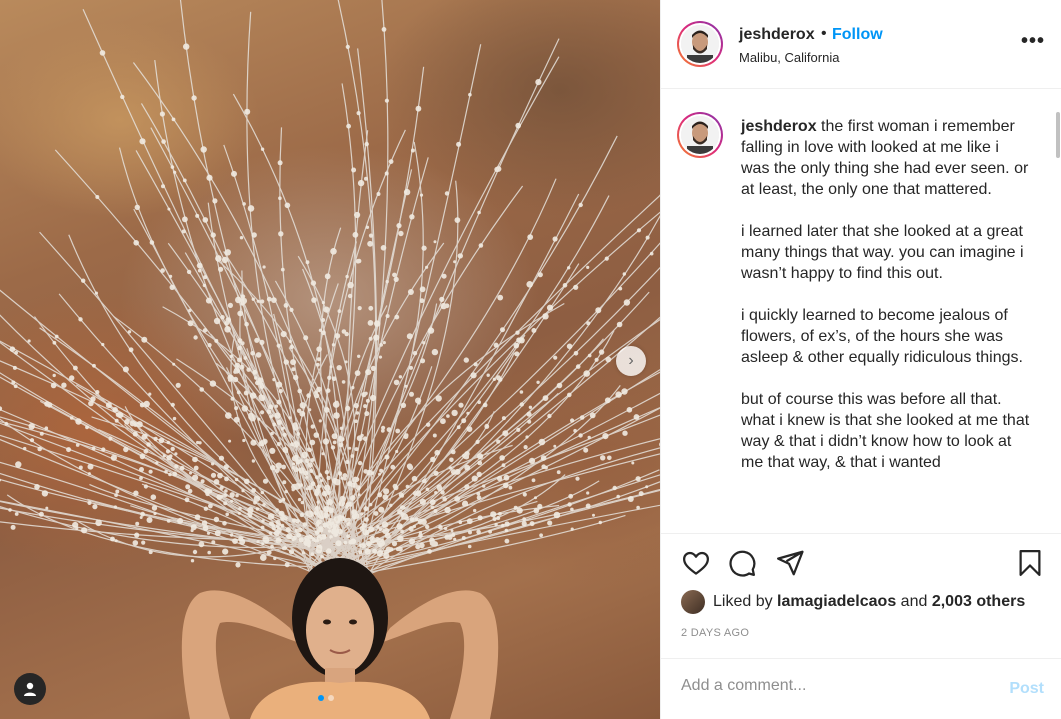  I want to click on author-avatar, so click(700, 44).